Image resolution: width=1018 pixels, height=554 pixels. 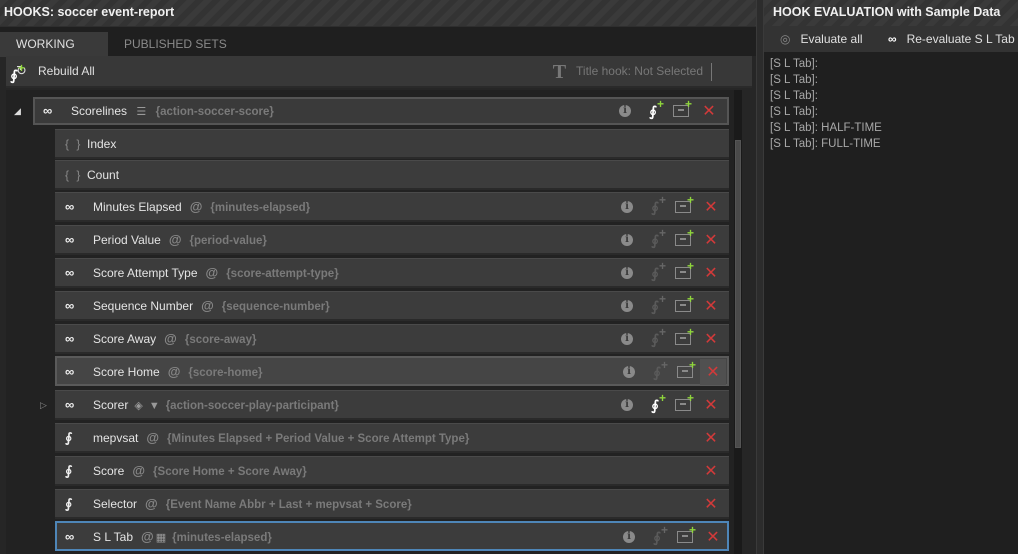 I want to click on expand-arrow-scorer: ▷, so click(x=45, y=405).